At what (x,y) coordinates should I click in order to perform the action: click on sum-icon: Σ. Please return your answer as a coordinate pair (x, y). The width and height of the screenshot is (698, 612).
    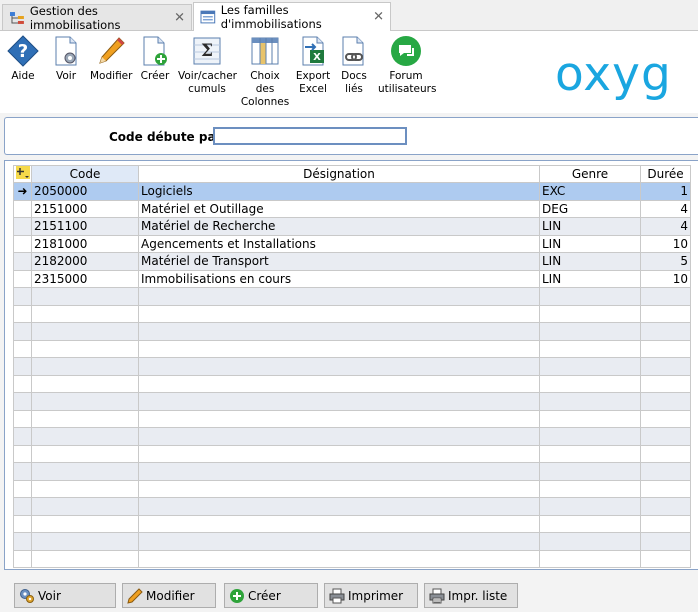
    Looking at the image, I should click on (207, 51).